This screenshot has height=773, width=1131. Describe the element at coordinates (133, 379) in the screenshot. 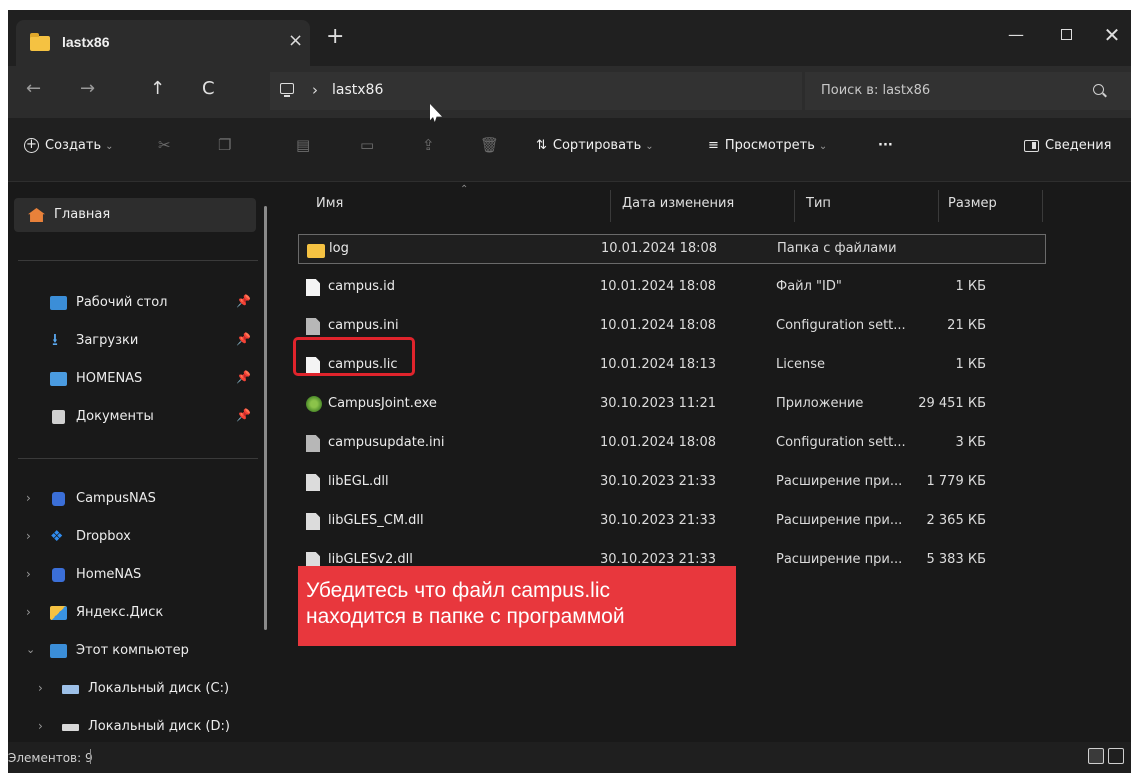

I see `sidebar-item-homenas-pinned: HOMENAS 📌` at that location.